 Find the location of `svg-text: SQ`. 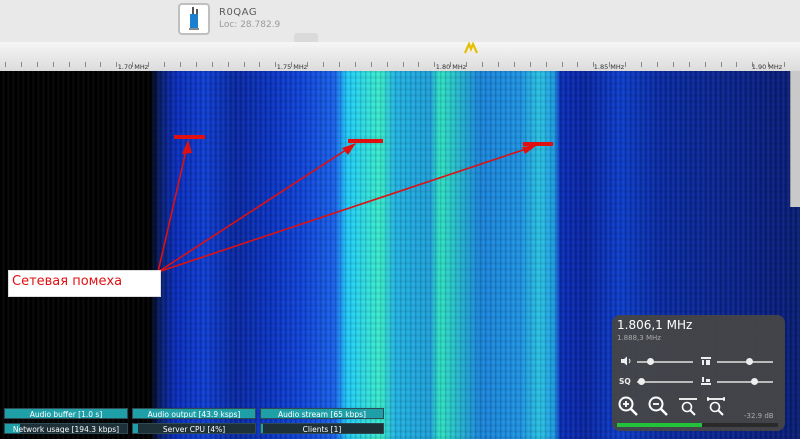

svg-text: SQ is located at coordinates (625, 381).